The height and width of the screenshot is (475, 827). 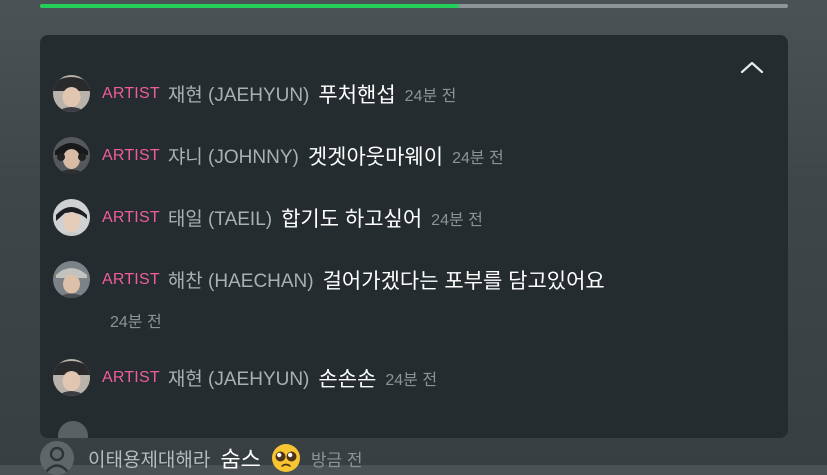 I want to click on author-name: 쟈니 (JOHNNY), so click(x=233, y=155).